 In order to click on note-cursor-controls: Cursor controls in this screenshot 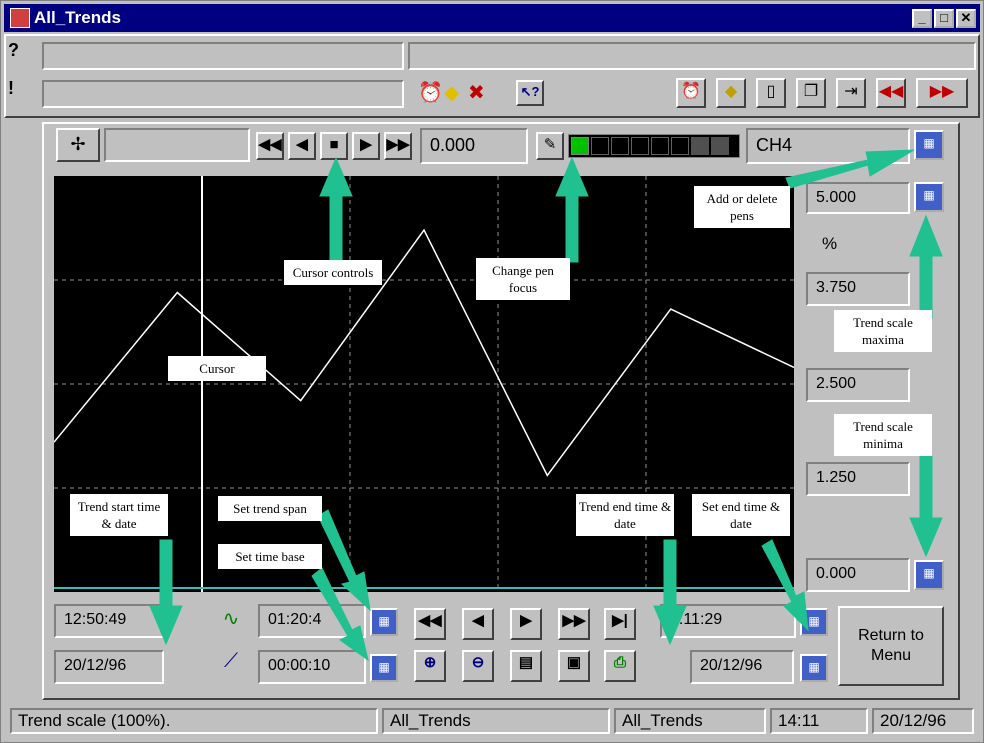, I will do `click(333, 272)`.